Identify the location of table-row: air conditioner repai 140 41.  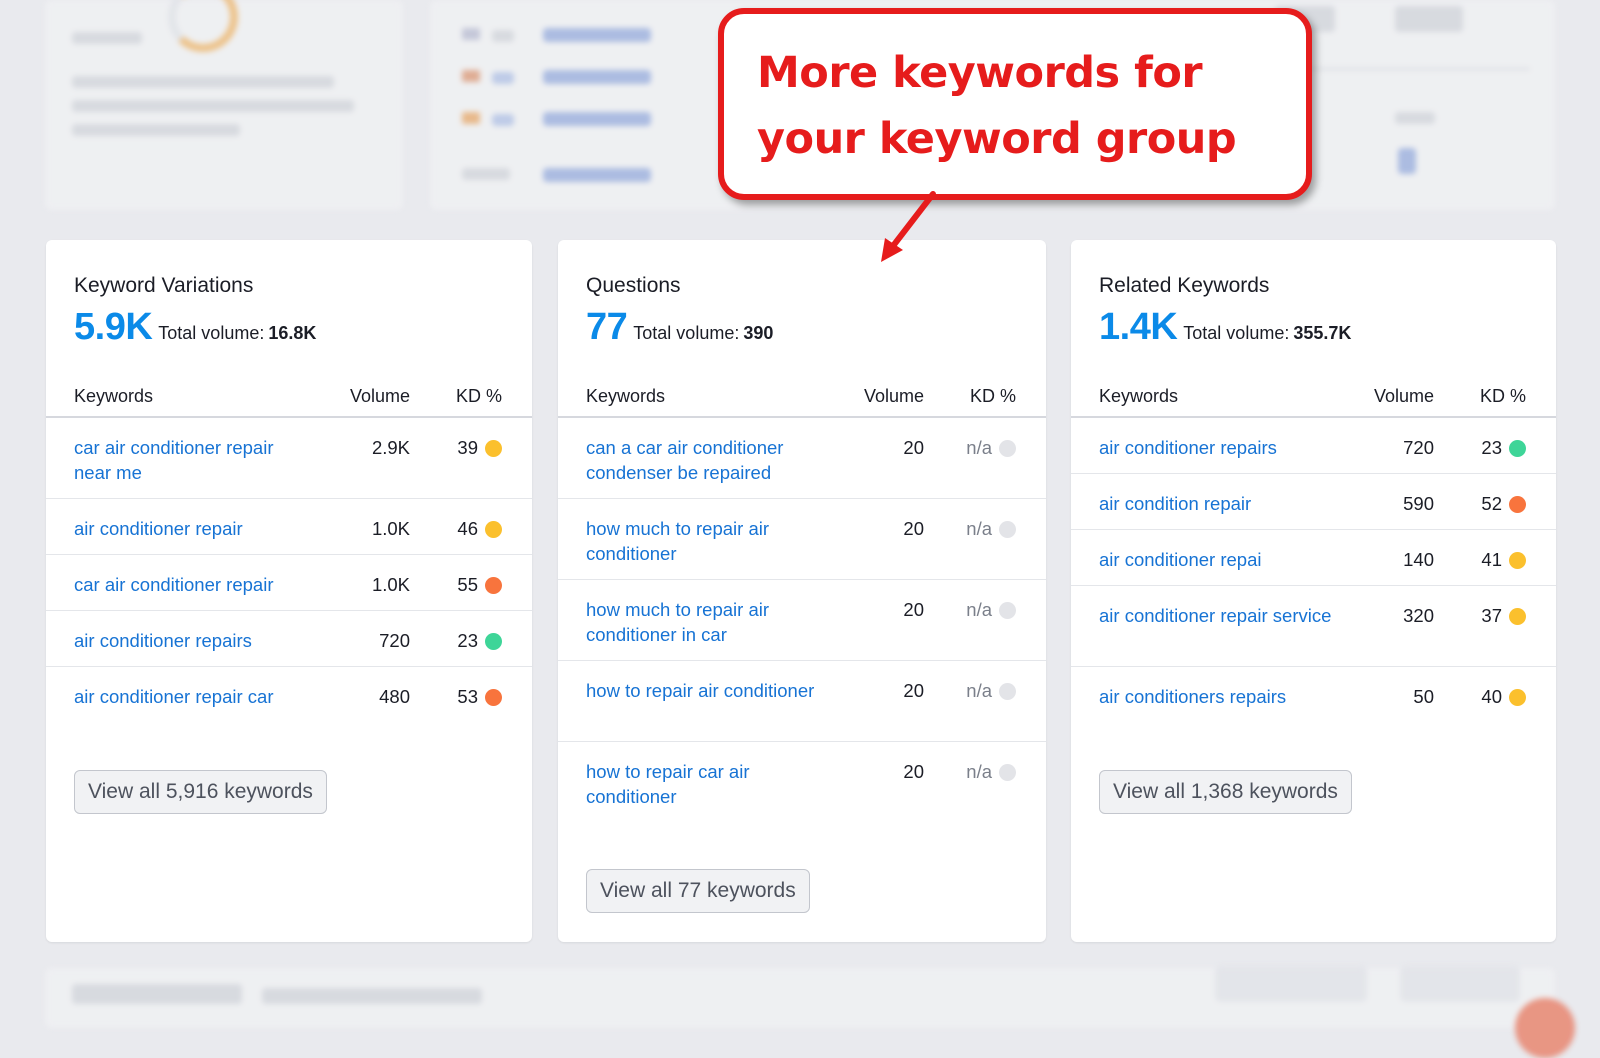
(1313, 558).